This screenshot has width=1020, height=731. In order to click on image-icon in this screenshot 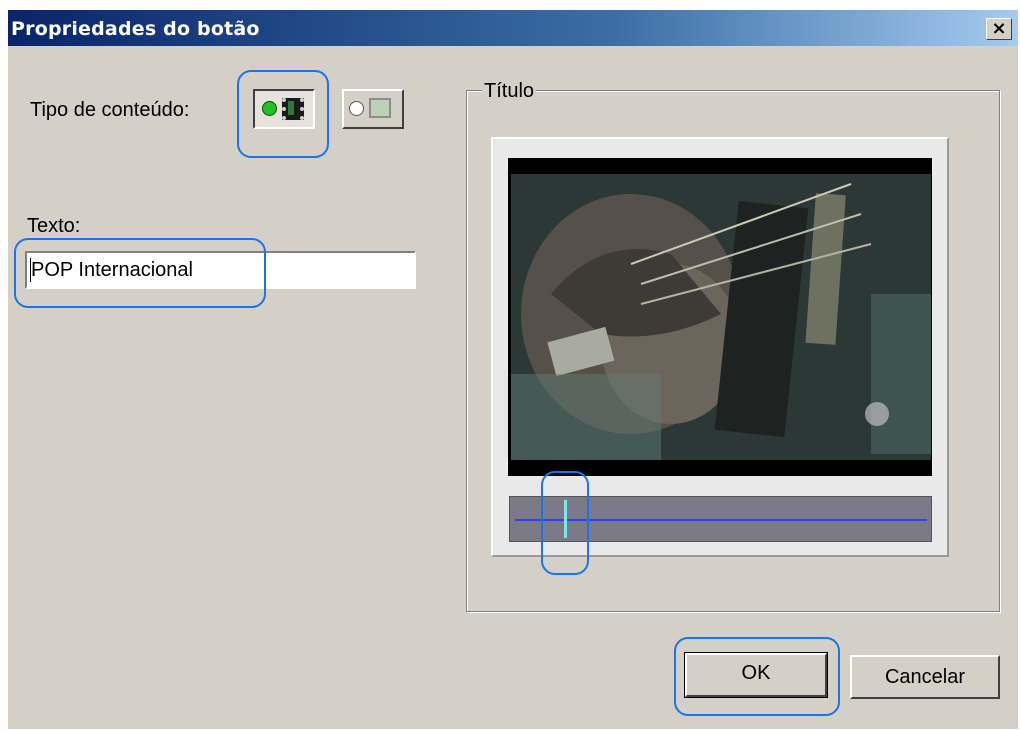, I will do `click(380, 108)`.